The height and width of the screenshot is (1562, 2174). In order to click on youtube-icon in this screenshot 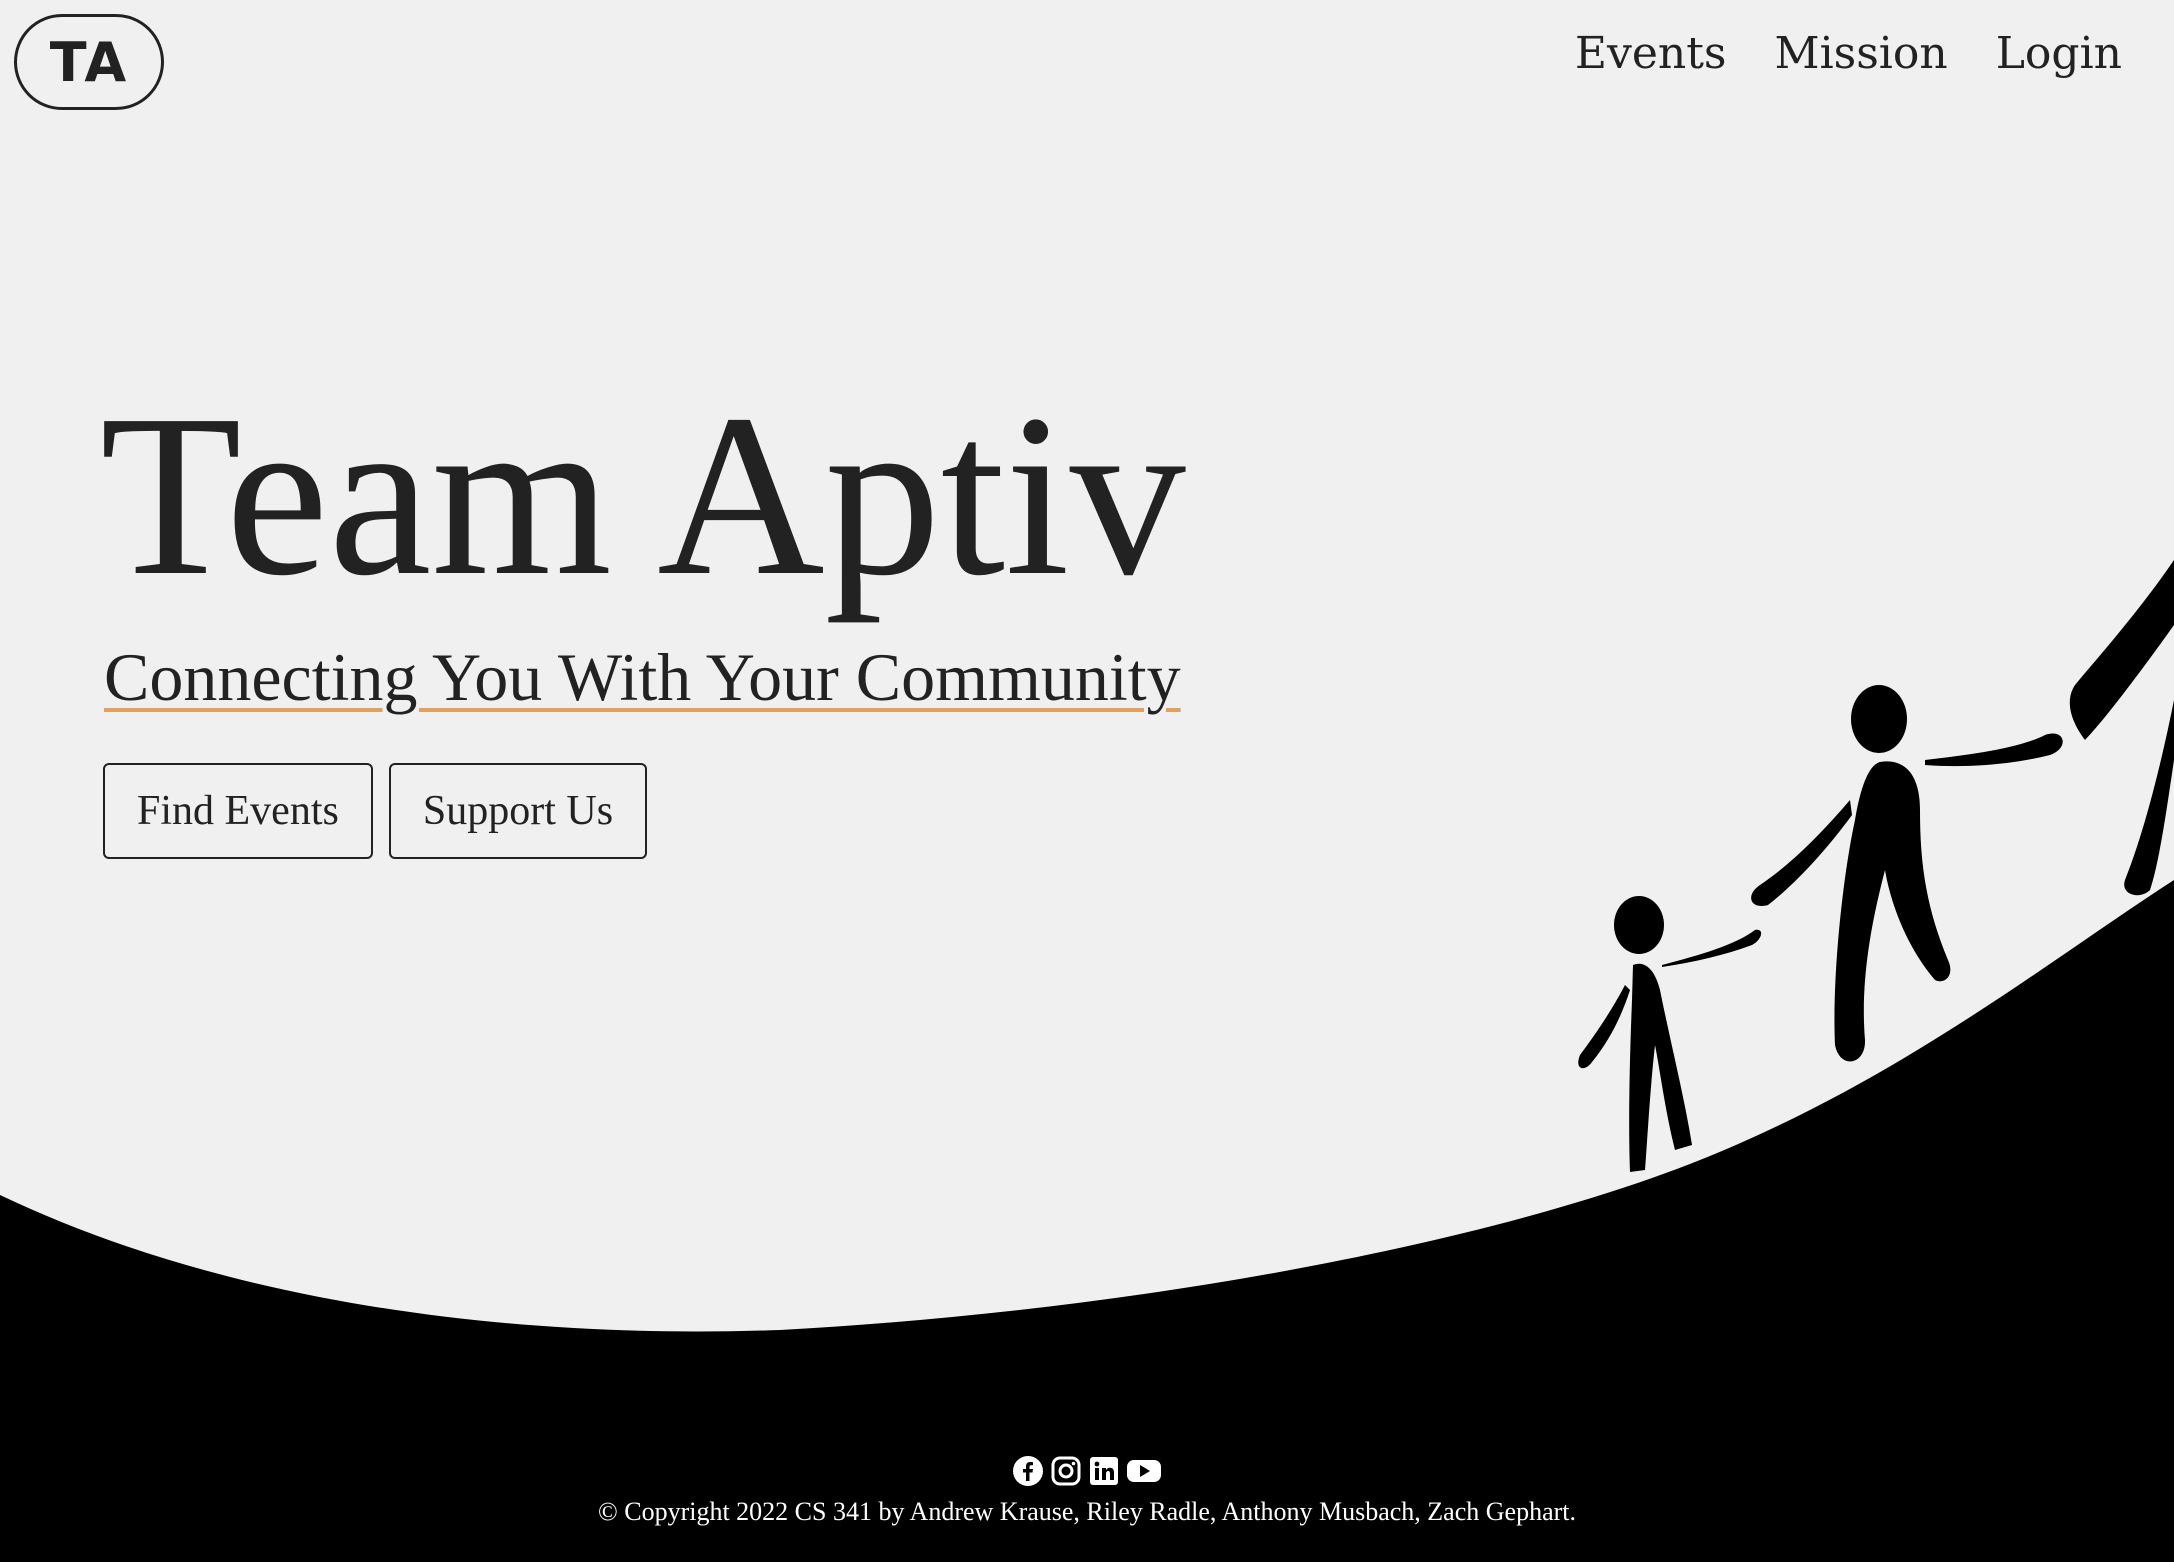, I will do `click(1144, 1471)`.